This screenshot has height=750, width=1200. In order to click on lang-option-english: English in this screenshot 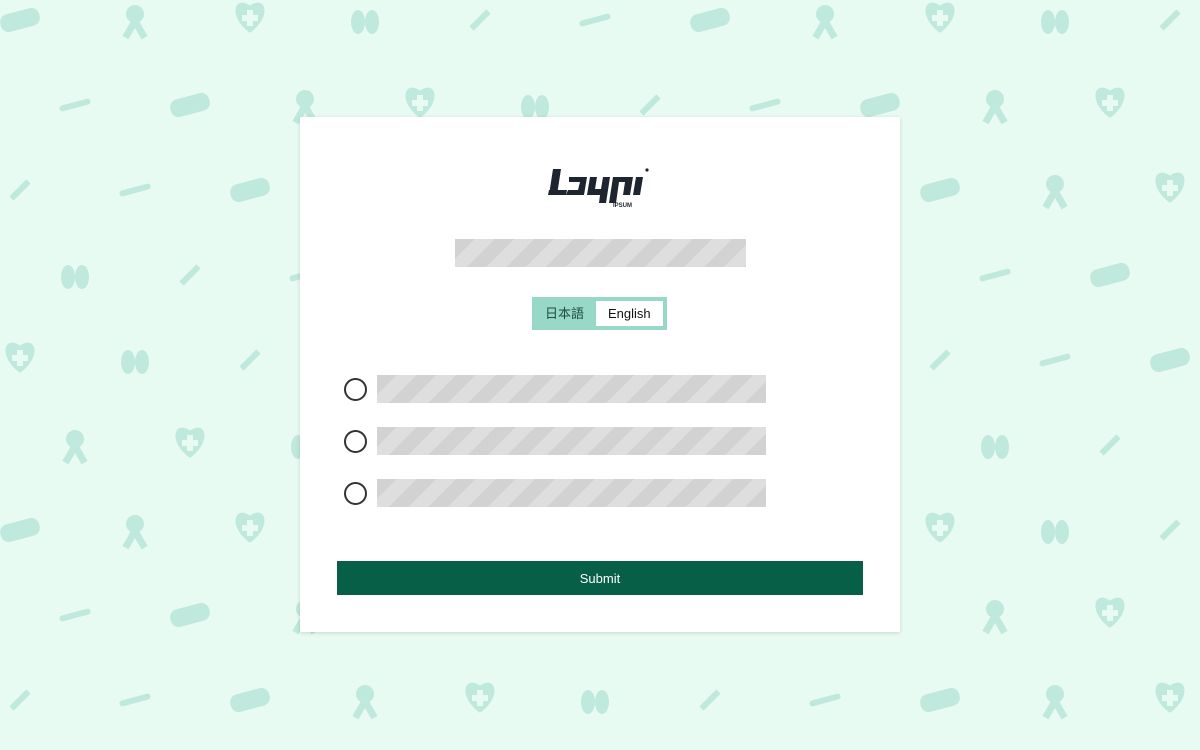, I will do `click(629, 313)`.